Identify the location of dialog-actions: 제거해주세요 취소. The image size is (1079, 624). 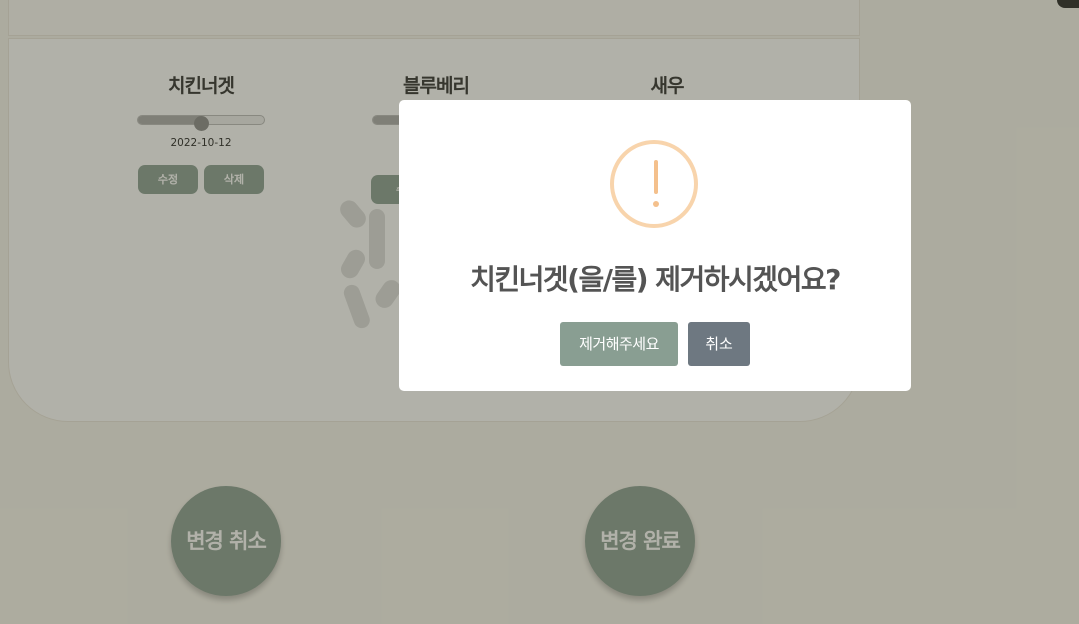
(655, 344).